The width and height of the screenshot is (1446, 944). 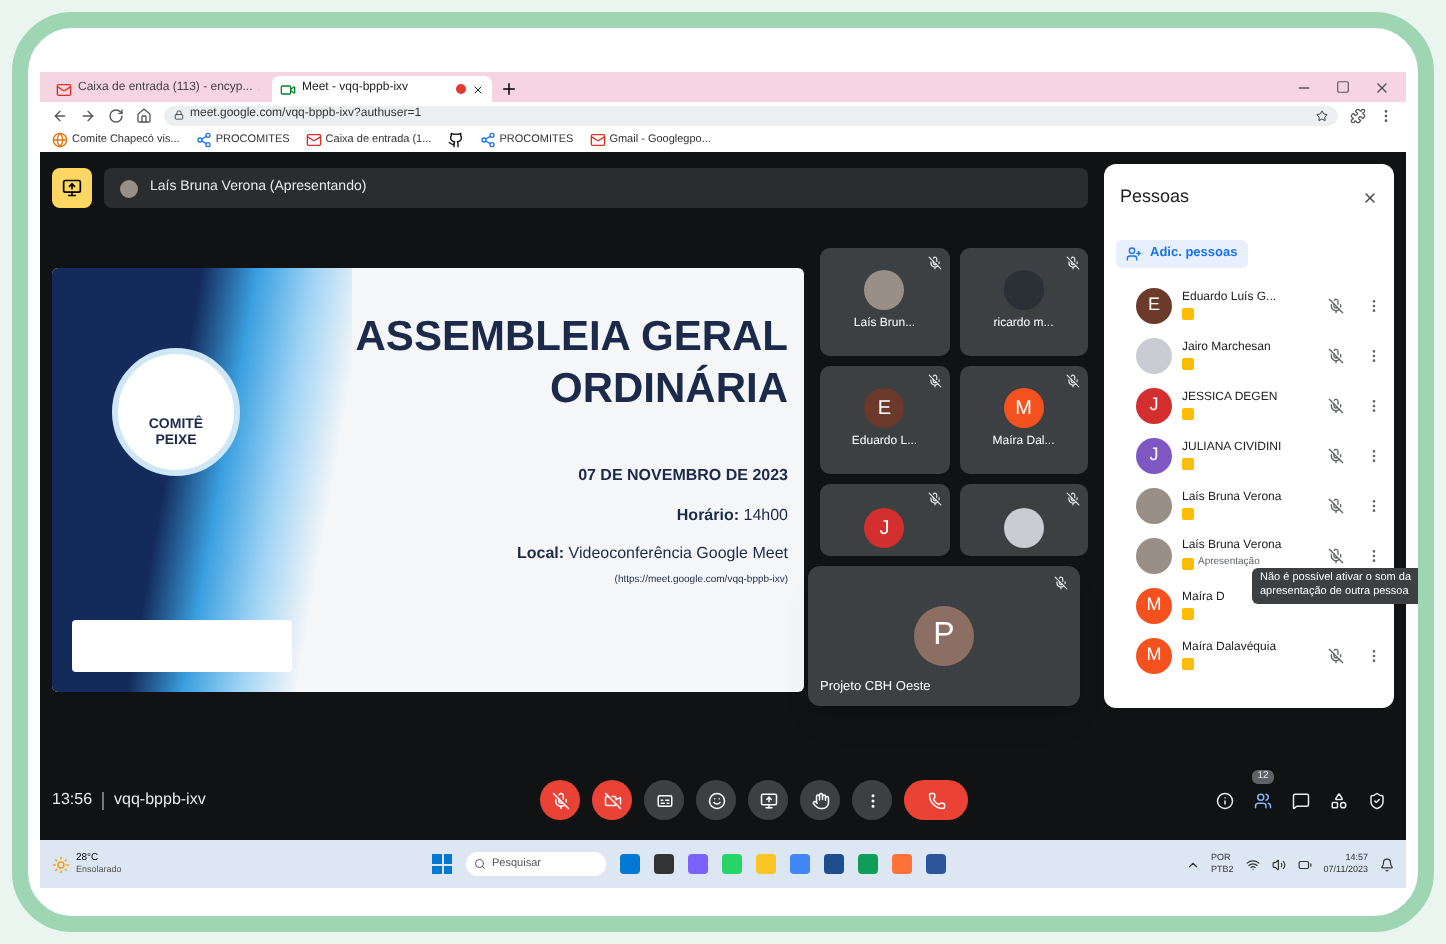 I want to click on camera-off-button, so click(x=612, y=800).